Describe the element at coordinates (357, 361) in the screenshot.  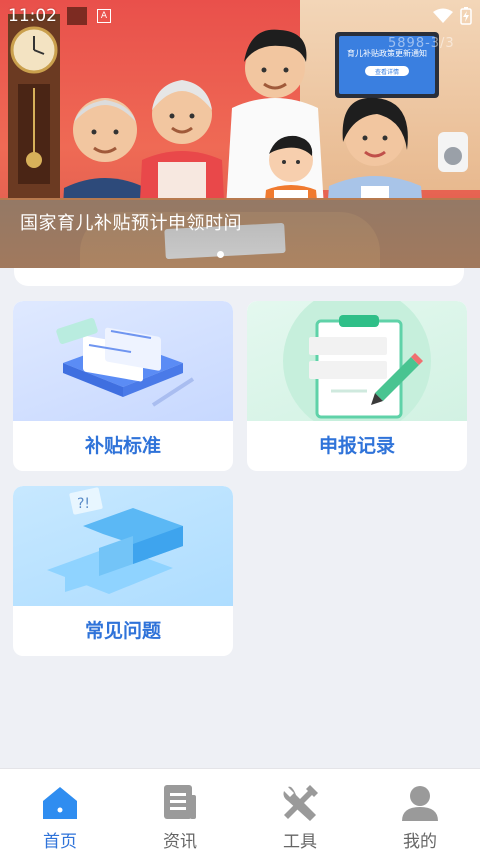
I see `clipboard-pencil-illustration` at that location.